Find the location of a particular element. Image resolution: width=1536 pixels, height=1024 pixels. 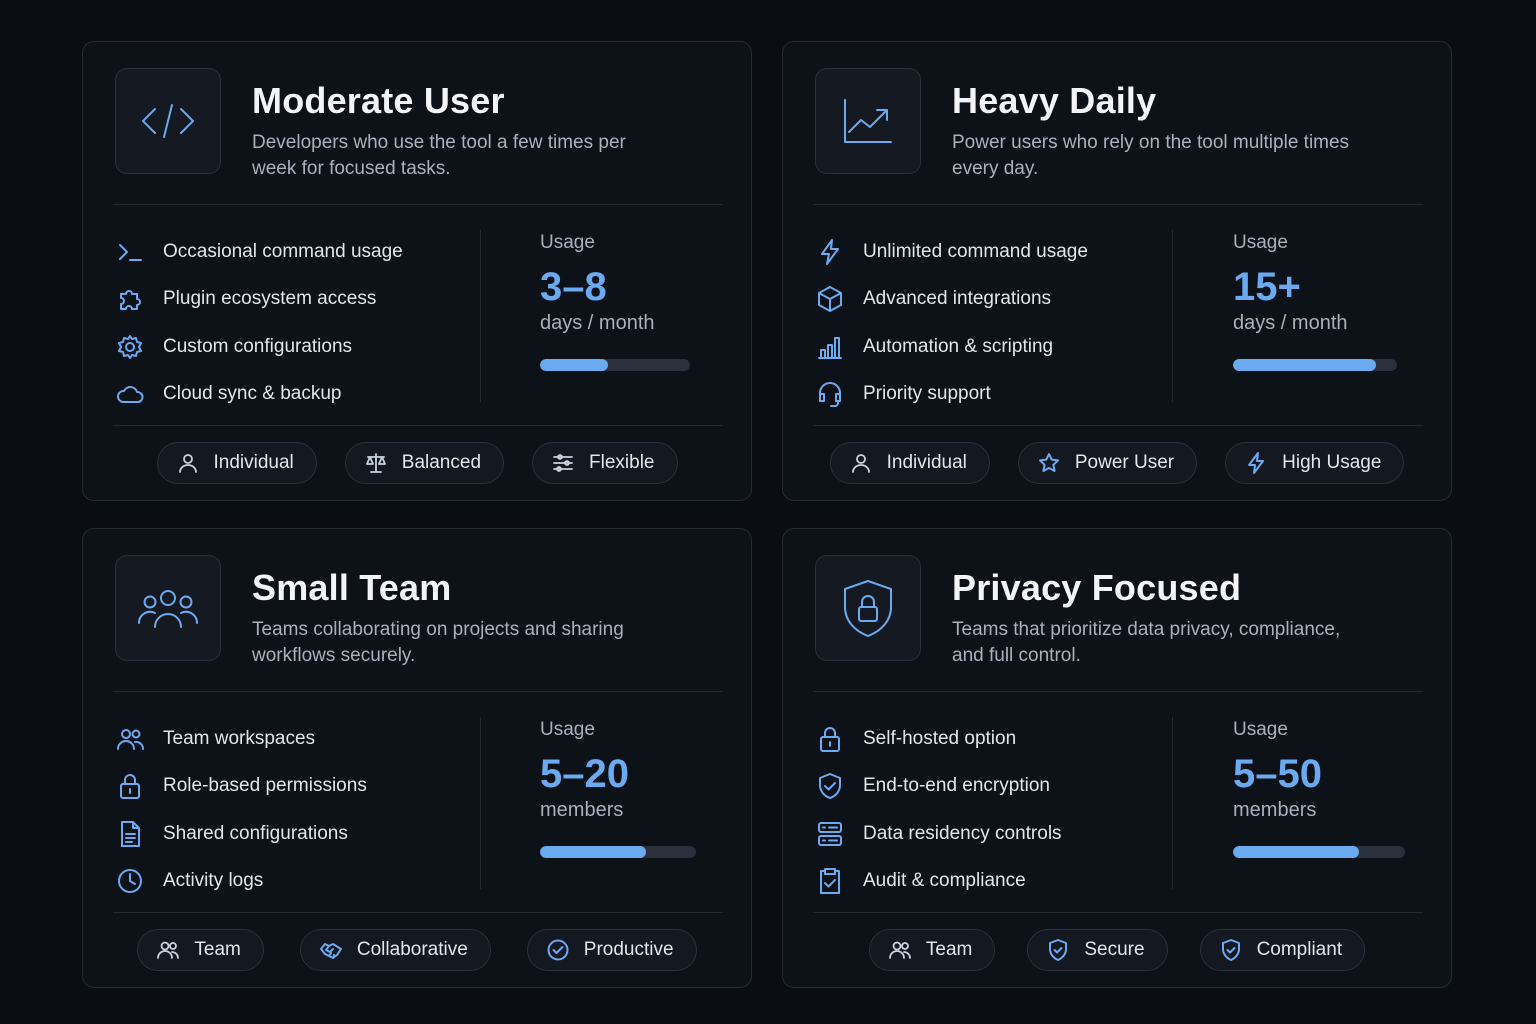

usage-unit: members is located at coordinates (582, 810).